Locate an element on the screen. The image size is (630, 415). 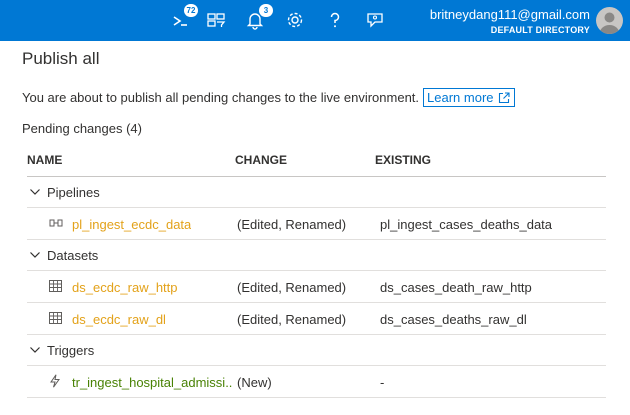
cloud-shell-badge: 72 is located at coordinates (191, 10).